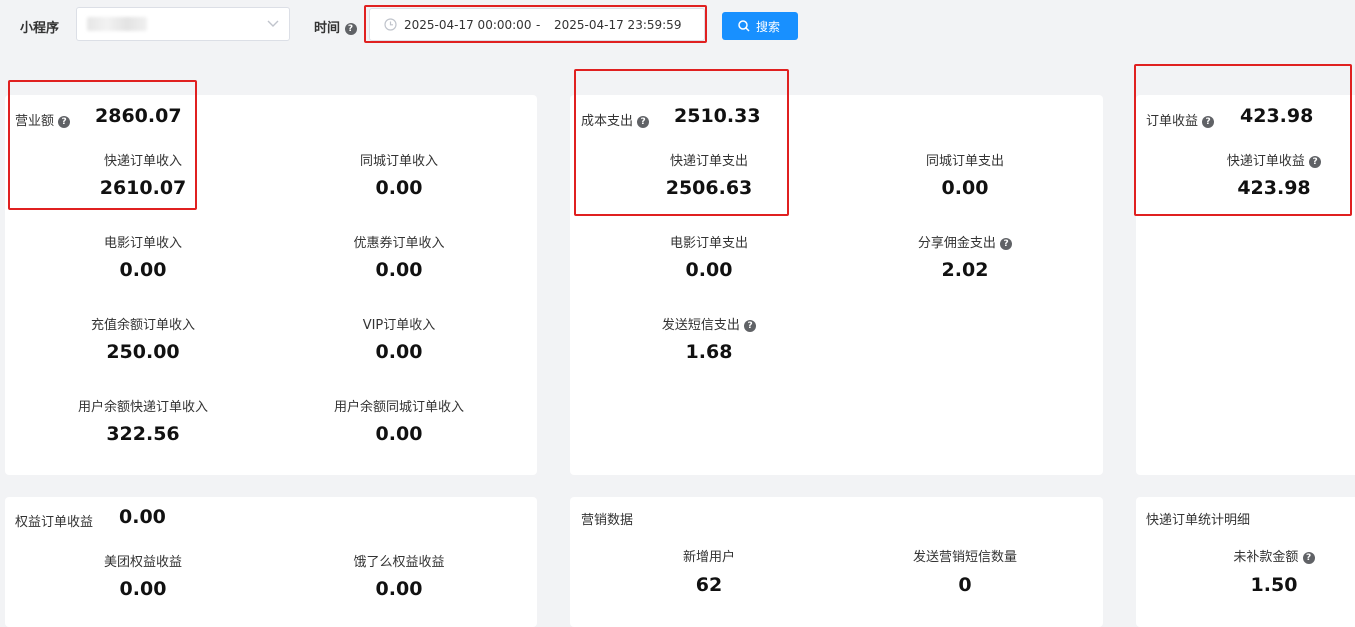 The width and height of the screenshot is (1355, 627). Describe the element at coordinates (1274, 585) in the screenshot. I see `stat-value: 1.50` at that location.